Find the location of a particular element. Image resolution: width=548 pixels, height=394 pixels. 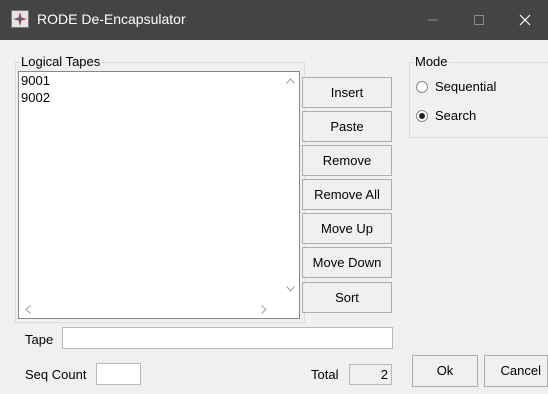

chevron-down-icon is located at coordinates (290, 289).